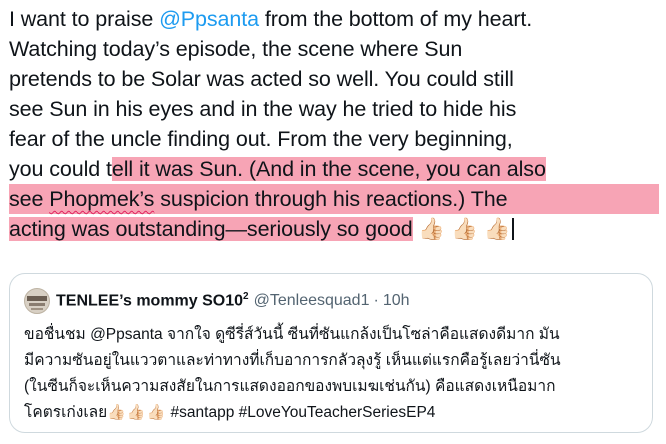  I want to click on user-handle: @Tenleesquad1, so click(312, 301).